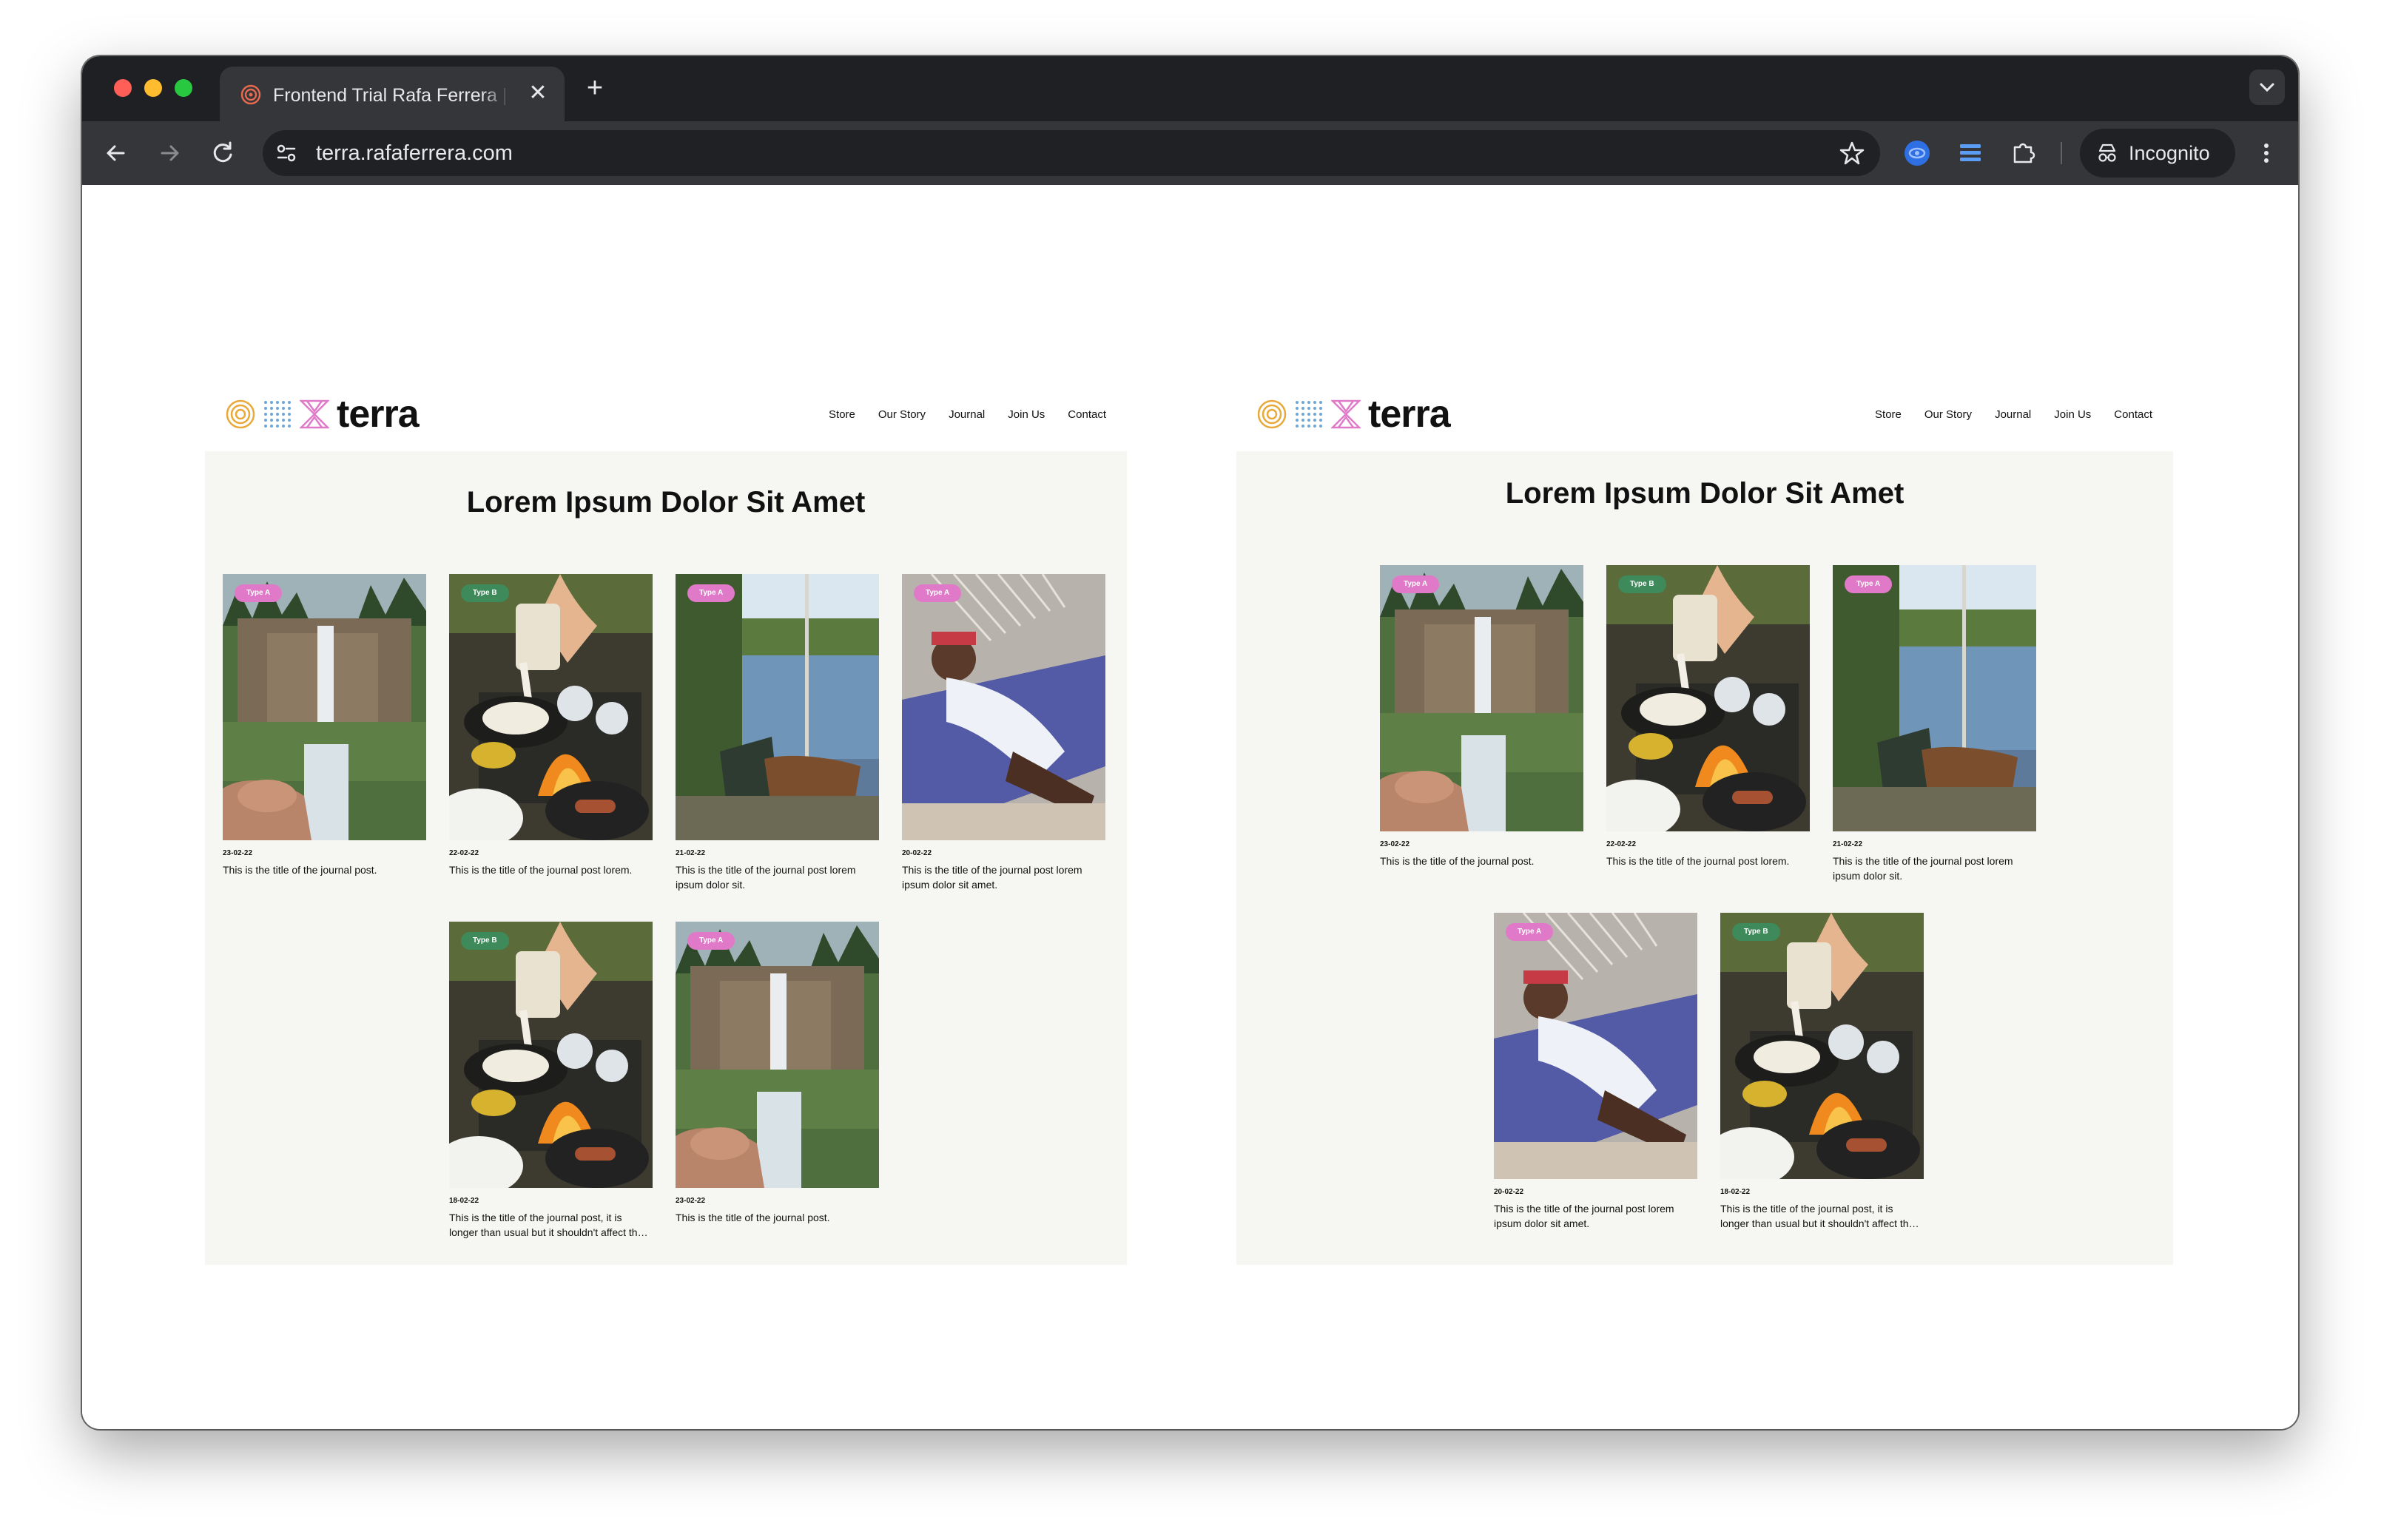 The height and width of the screenshot is (1540, 2381). Describe the element at coordinates (250, 94) in the screenshot. I see `terra-favicon-icon` at that location.